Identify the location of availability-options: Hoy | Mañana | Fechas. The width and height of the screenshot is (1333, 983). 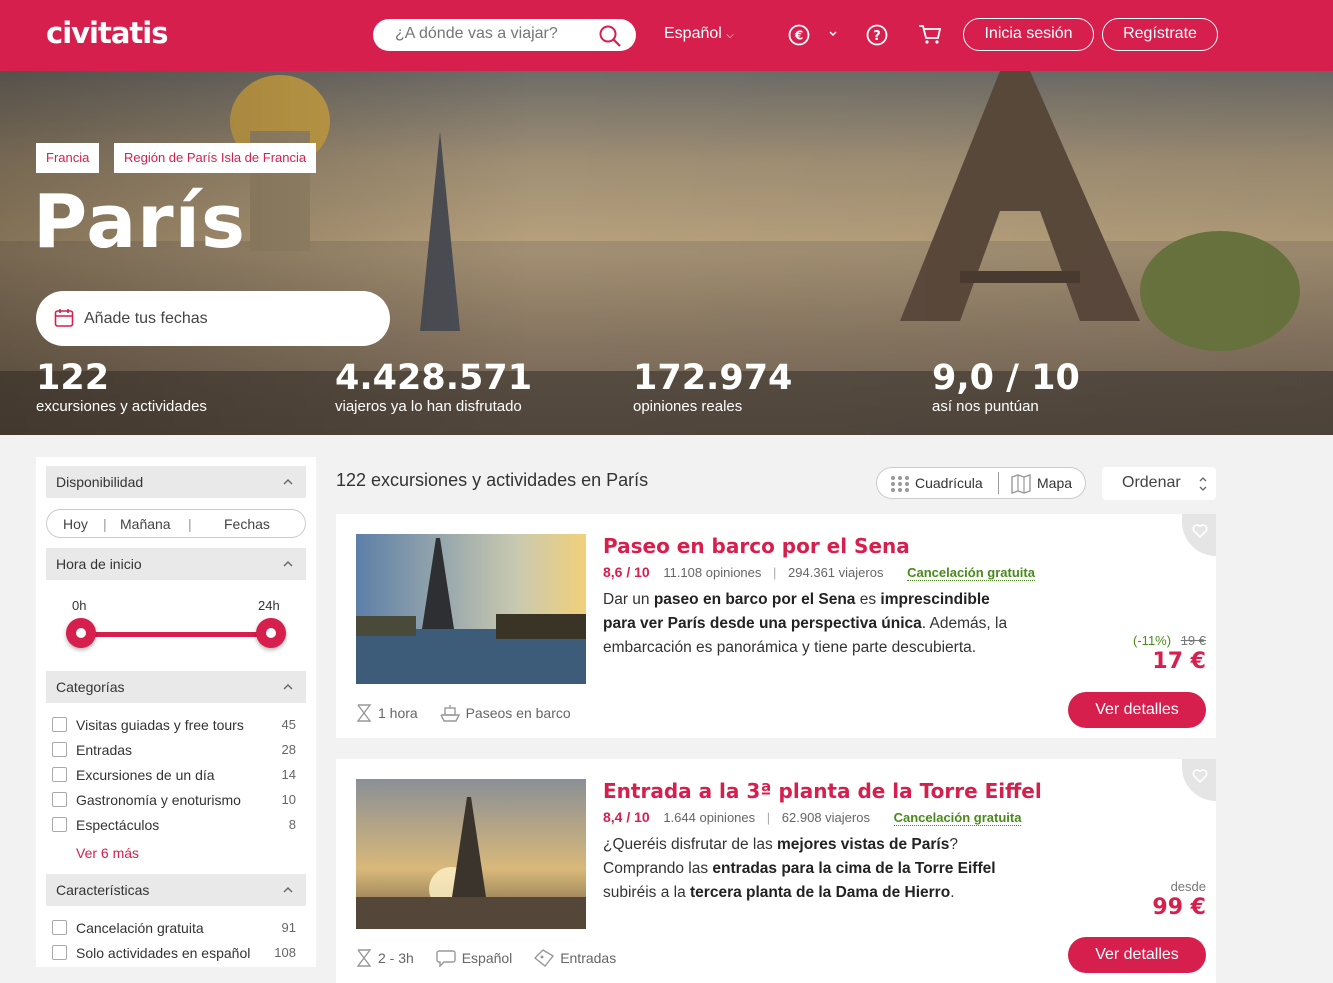
(176, 523).